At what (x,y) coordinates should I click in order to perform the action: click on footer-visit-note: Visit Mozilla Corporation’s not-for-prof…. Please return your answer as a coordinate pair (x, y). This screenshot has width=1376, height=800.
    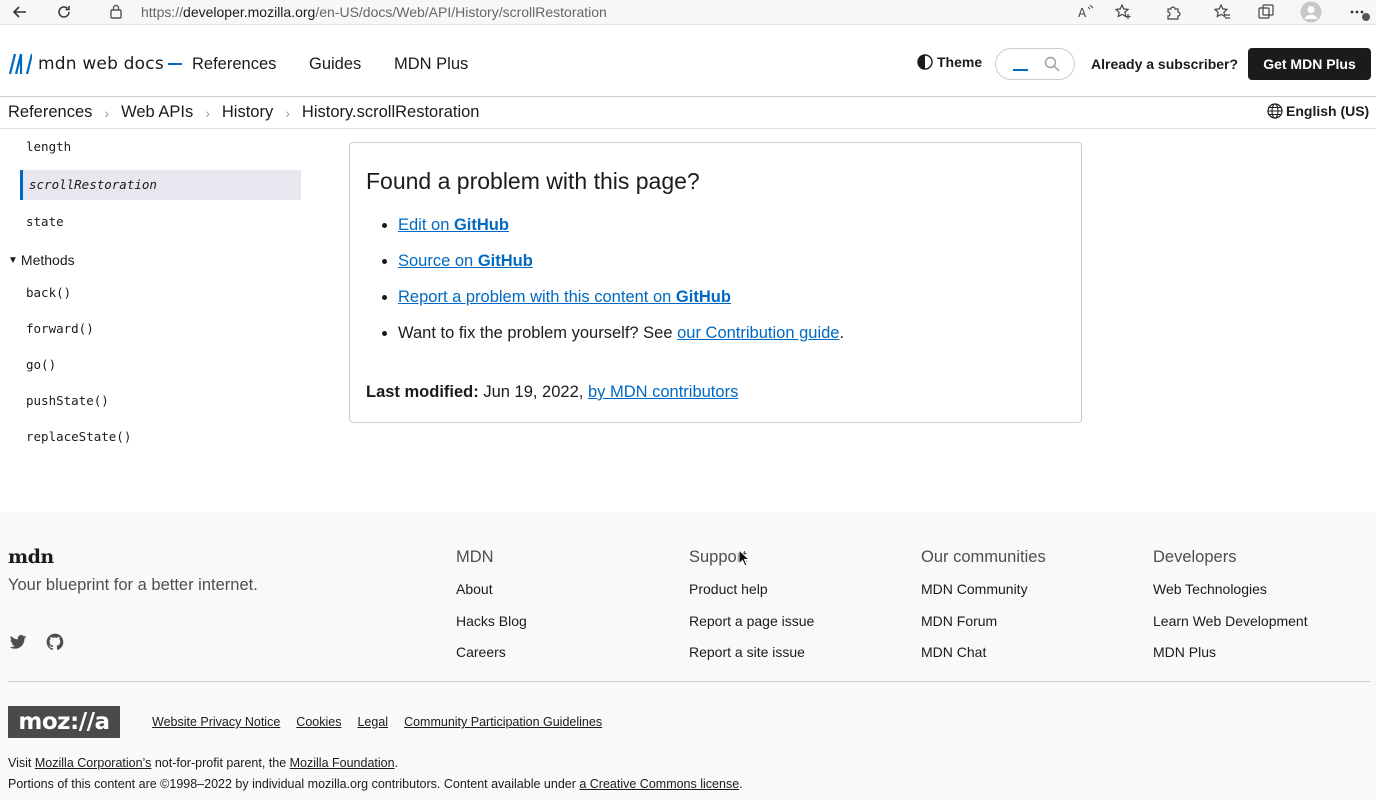
    Looking at the image, I should click on (203, 763).